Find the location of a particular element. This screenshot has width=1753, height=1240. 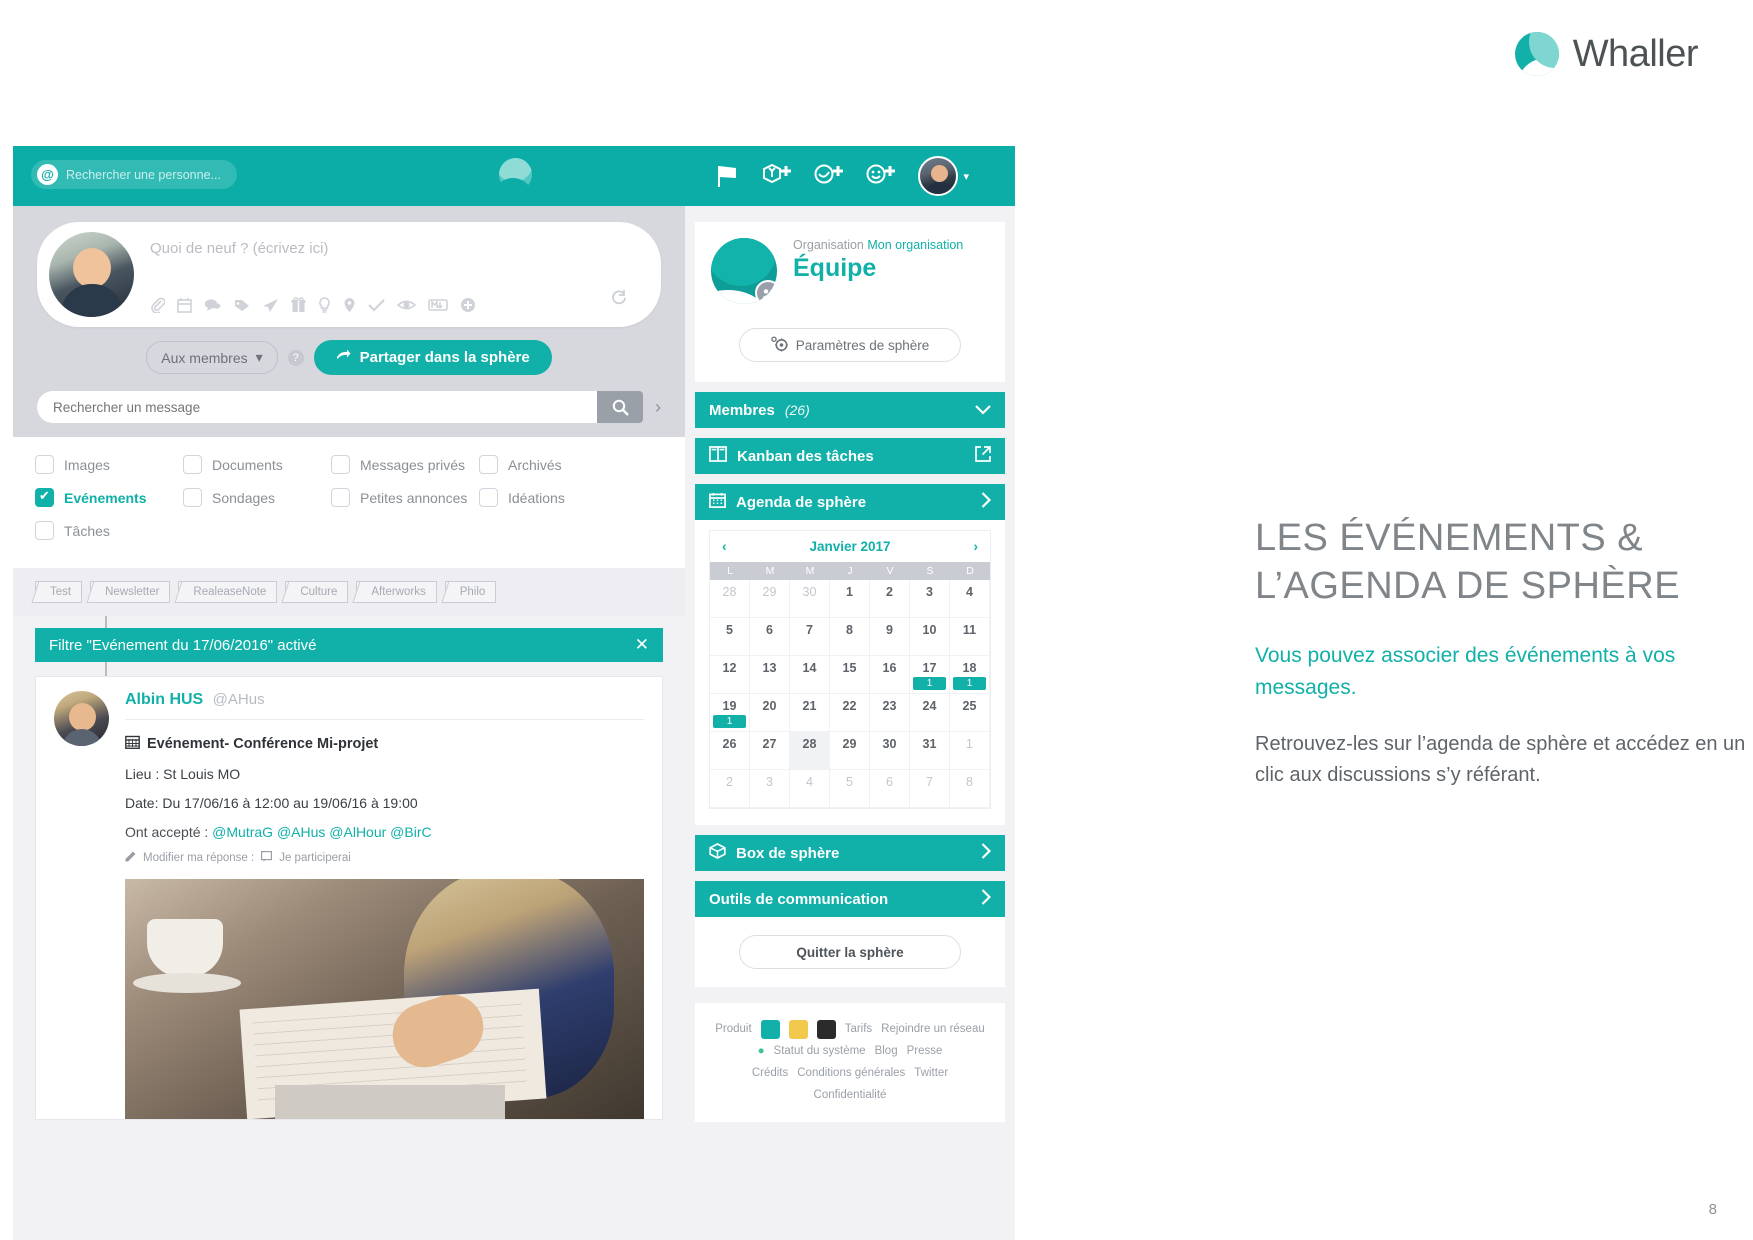

search-icon is located at coordinates (620, 407).